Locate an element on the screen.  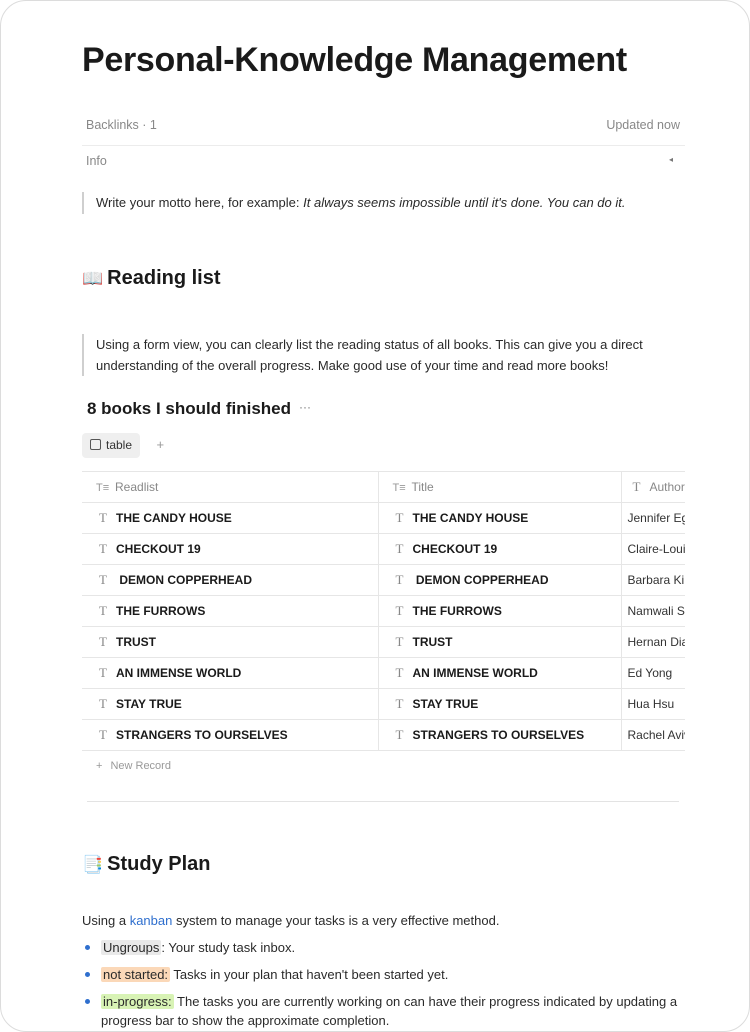
cell-readlist: T CHECKOUT 19 is located at coordinates (230, 549).